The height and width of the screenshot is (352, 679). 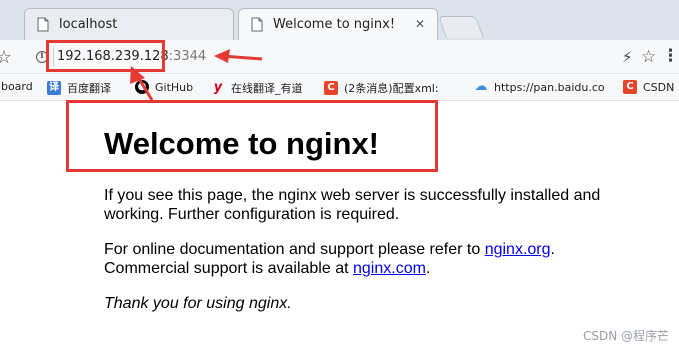 What do you see at coordinates (196, 75) in the screenshot?
I see `annotation-arrows` at bounding box center [196, 75].